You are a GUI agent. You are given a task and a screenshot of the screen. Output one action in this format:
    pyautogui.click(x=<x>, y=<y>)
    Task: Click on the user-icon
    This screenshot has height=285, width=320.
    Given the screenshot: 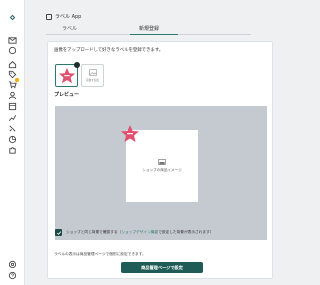 What is the action you would take?
    pyautogui.click(x=12, y=95)
    